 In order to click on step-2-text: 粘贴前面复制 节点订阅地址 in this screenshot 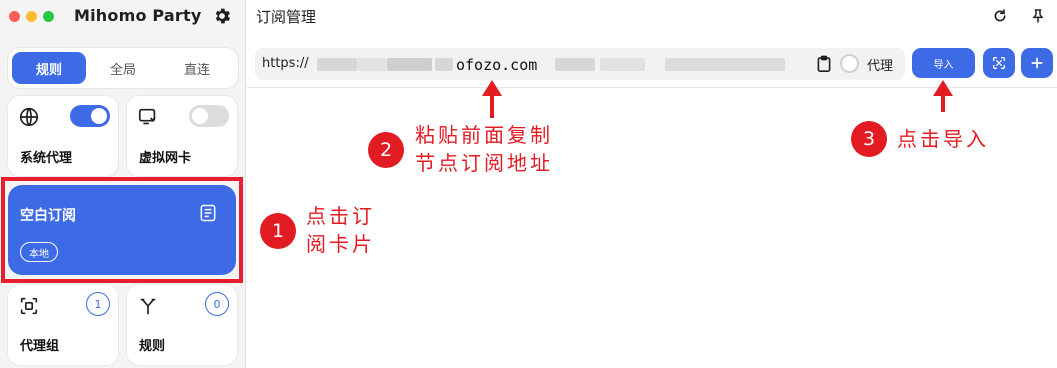, I will do `click(484, 149)`.